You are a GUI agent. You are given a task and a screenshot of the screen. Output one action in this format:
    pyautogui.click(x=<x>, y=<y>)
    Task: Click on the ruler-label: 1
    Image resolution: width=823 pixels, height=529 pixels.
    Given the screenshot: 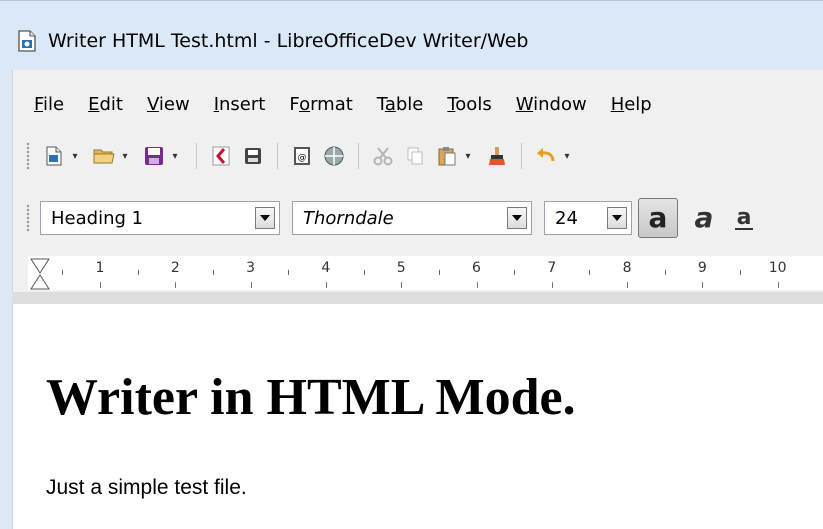 What is the action you would take?
    pyautogui.click(x=100, y=268)
    